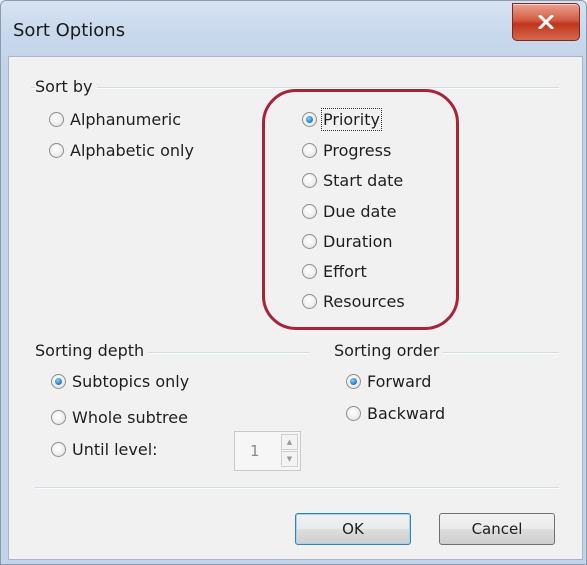 This screenshot has height=565, width=587. What do you see at coordinates (132, 150) in the screenshot?
I see `radio-label: Alphabetic only` at bounding box center [132, 150].